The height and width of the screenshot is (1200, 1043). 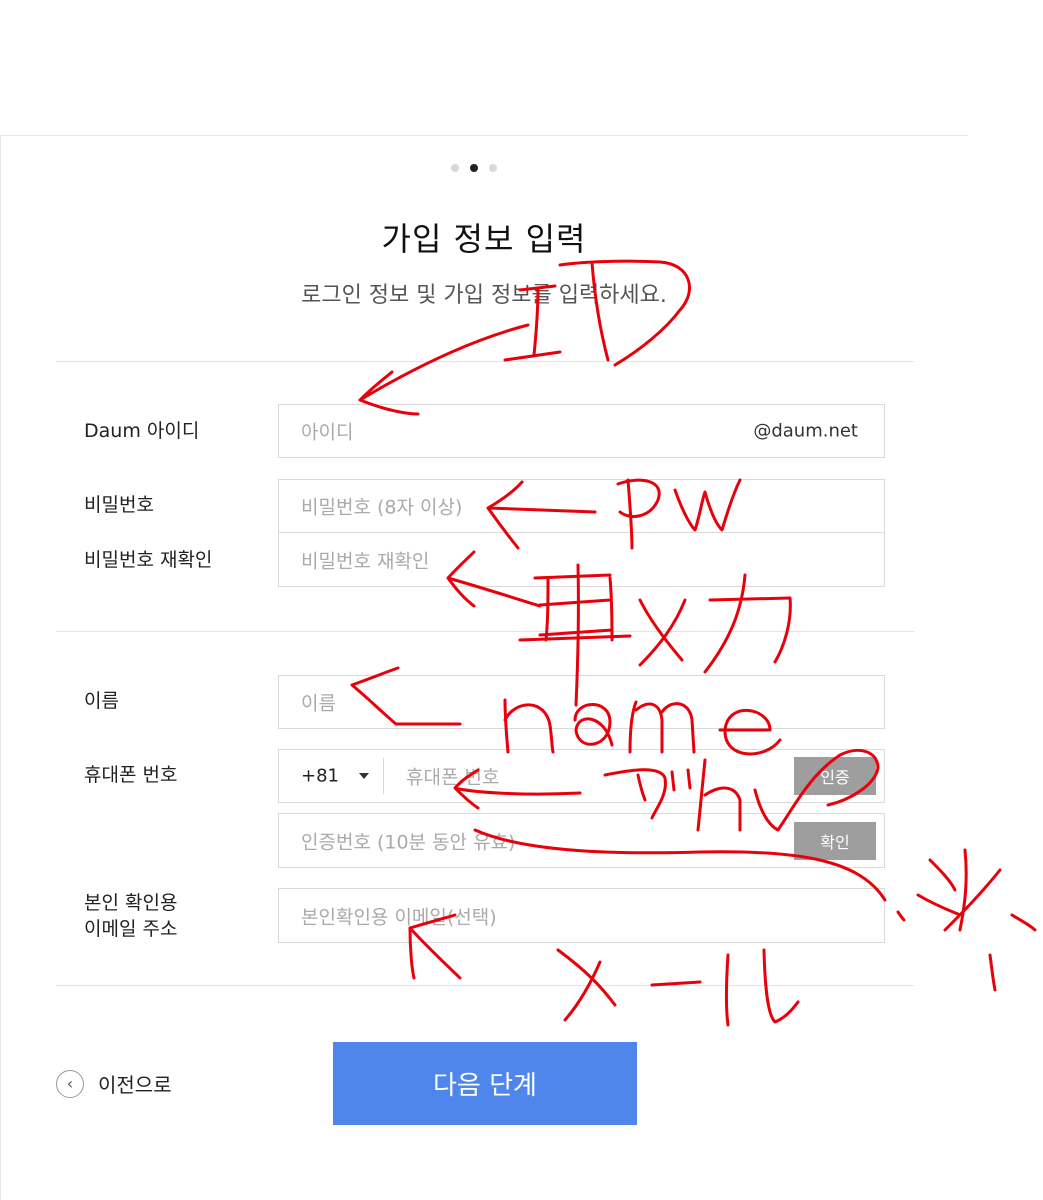 What do you see at coordinates (135, 1085) in the screenshot?
I see `previous-label: 이전으로` at bounding box center [135, 1085].